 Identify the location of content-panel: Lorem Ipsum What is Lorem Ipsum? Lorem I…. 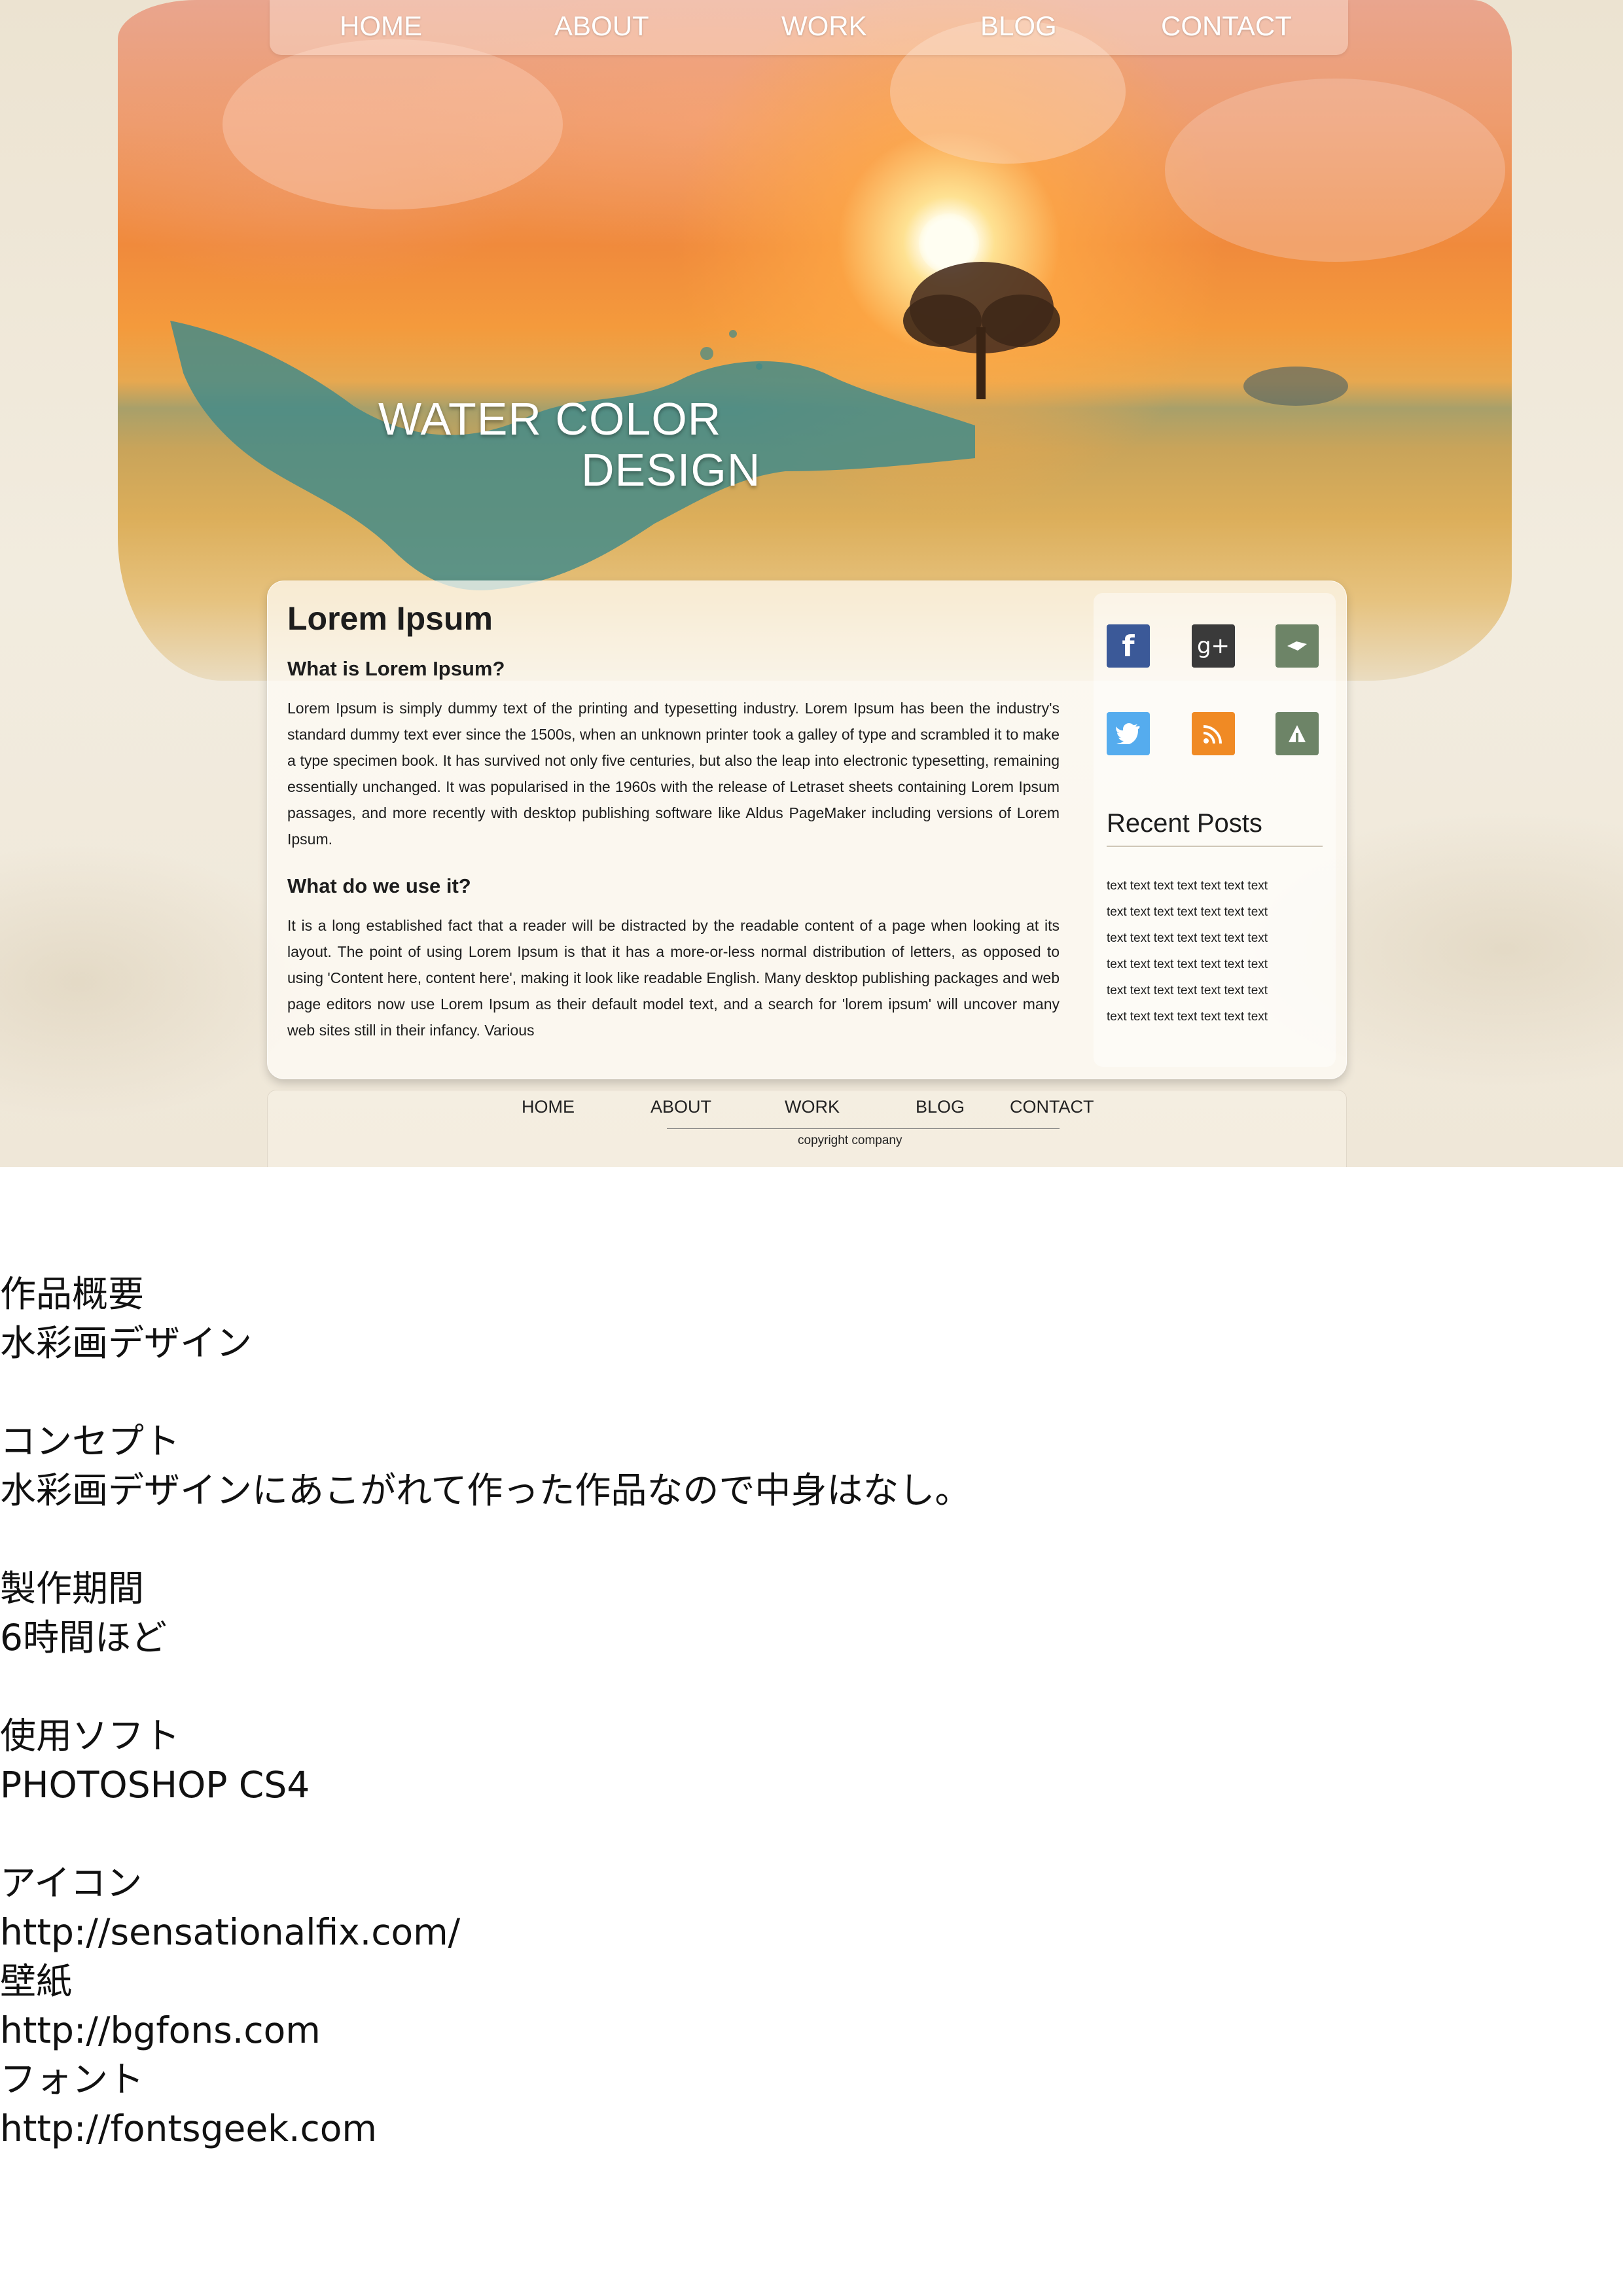
(807, 830).